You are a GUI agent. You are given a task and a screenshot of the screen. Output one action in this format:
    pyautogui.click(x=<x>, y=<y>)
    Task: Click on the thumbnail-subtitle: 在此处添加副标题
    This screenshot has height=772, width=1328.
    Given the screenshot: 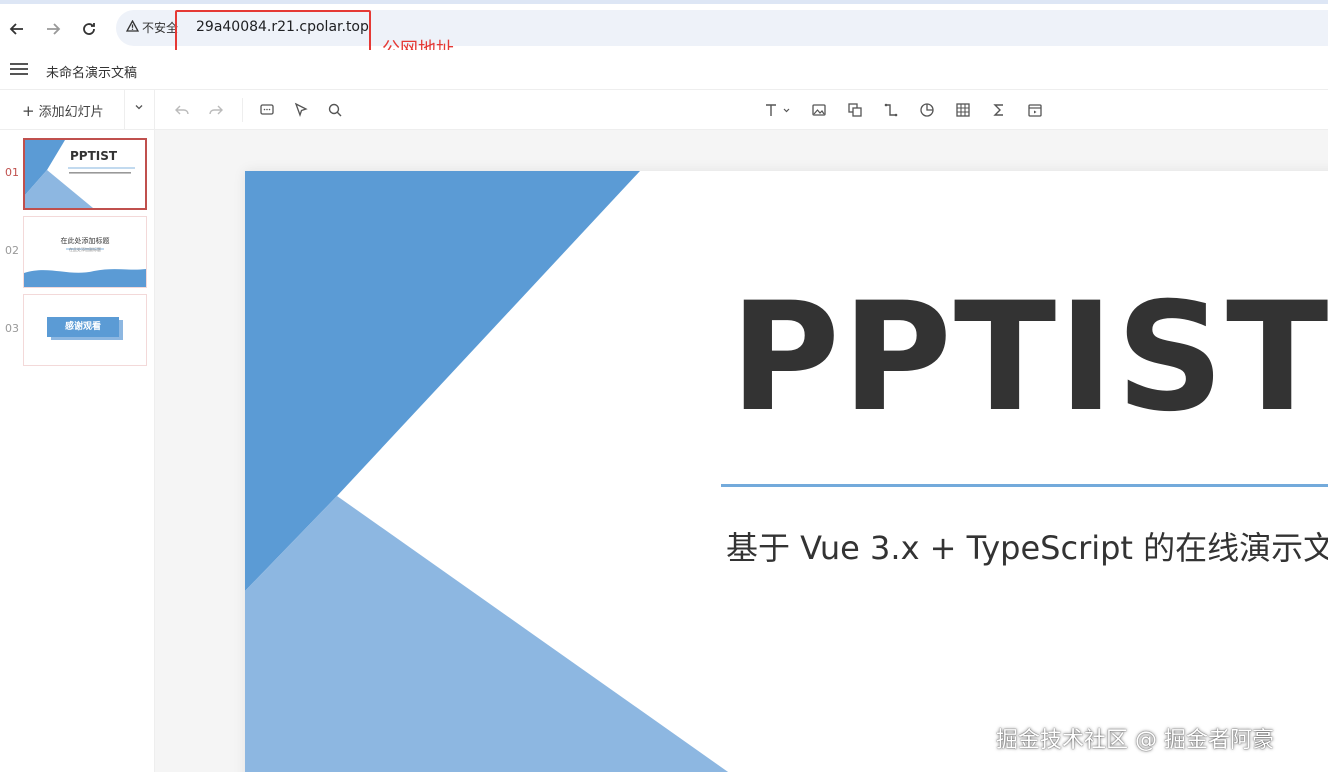 What is the action you would take?
    pyautogui.click(x=85, y=249)
    